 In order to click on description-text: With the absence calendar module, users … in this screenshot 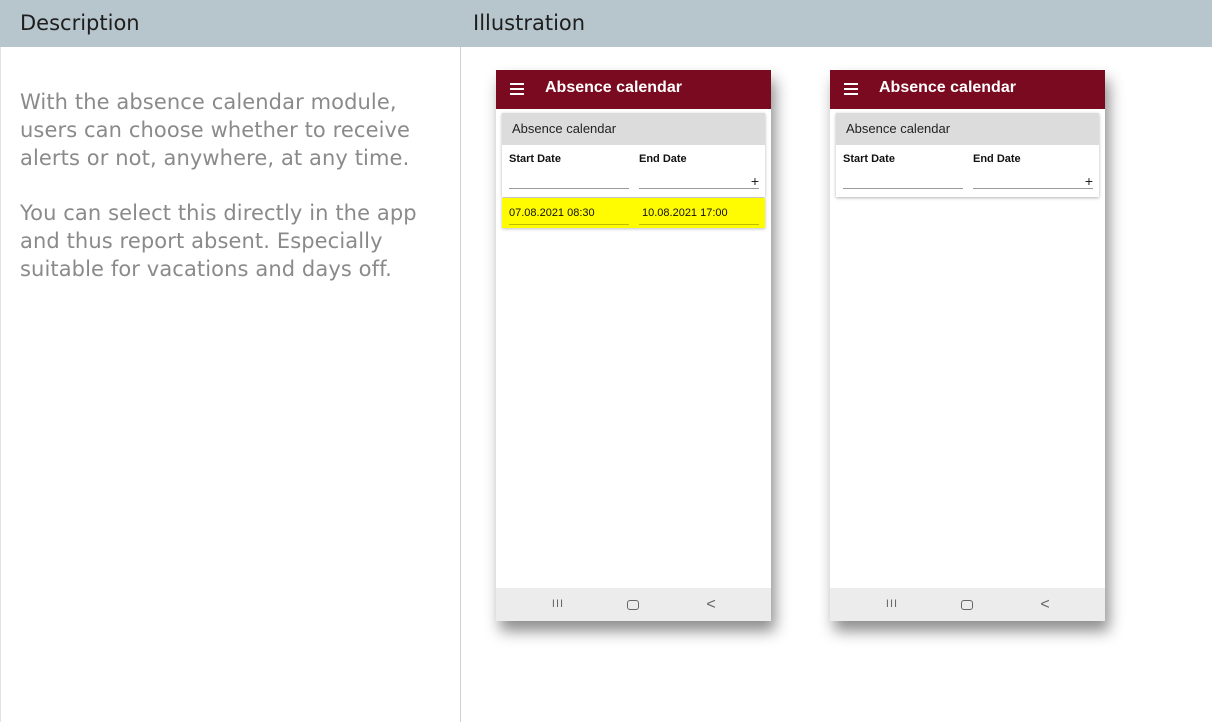, I will do `click(235, 199)`.